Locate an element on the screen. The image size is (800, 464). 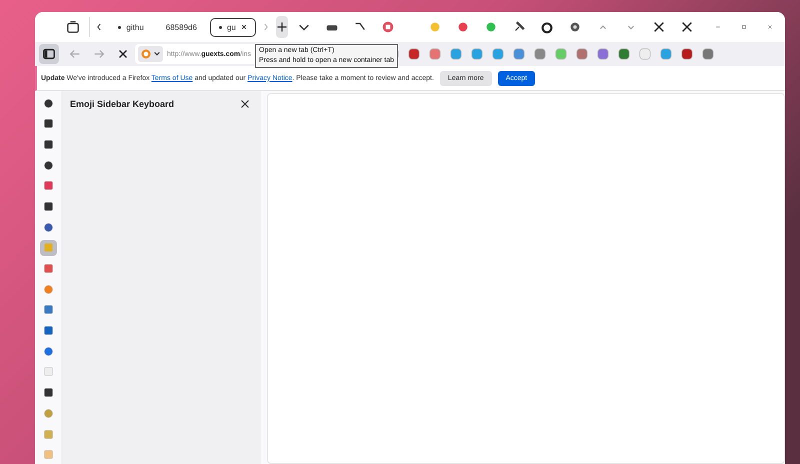
sidebar-toggle-button is located at coordinates (49, 54).